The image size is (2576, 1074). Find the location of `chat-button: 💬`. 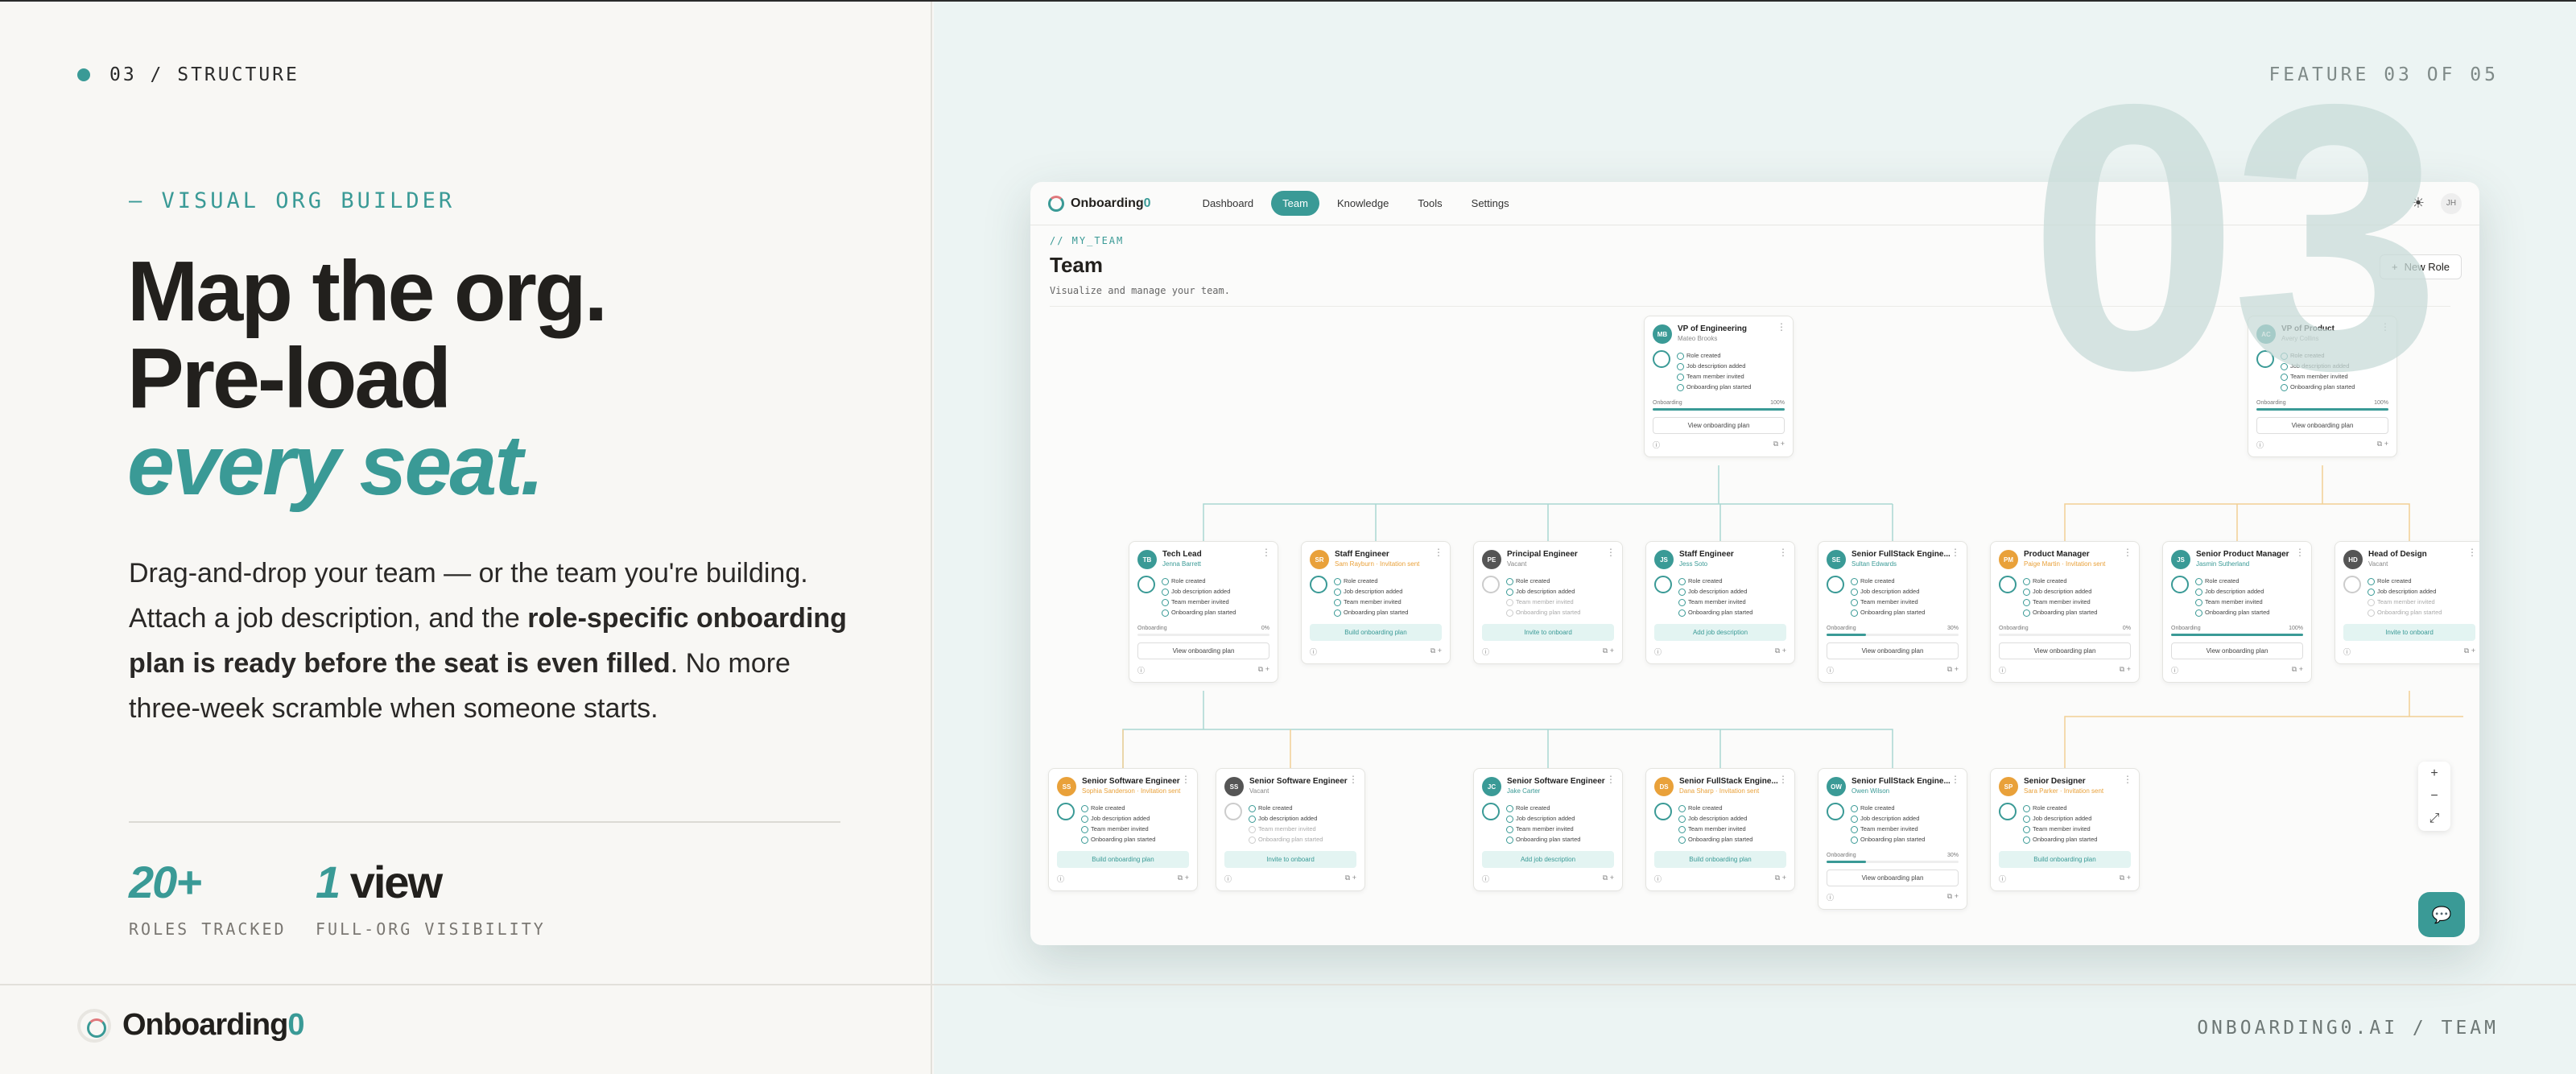

chat-button: 💬 is located at coordinates (2441, 915).